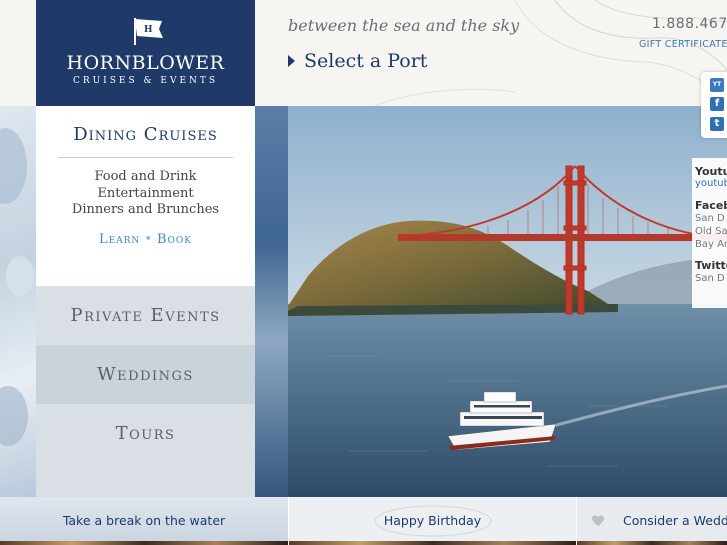  I want to click on dining-cruises-title: Dining Cruises, so click(145, 134).